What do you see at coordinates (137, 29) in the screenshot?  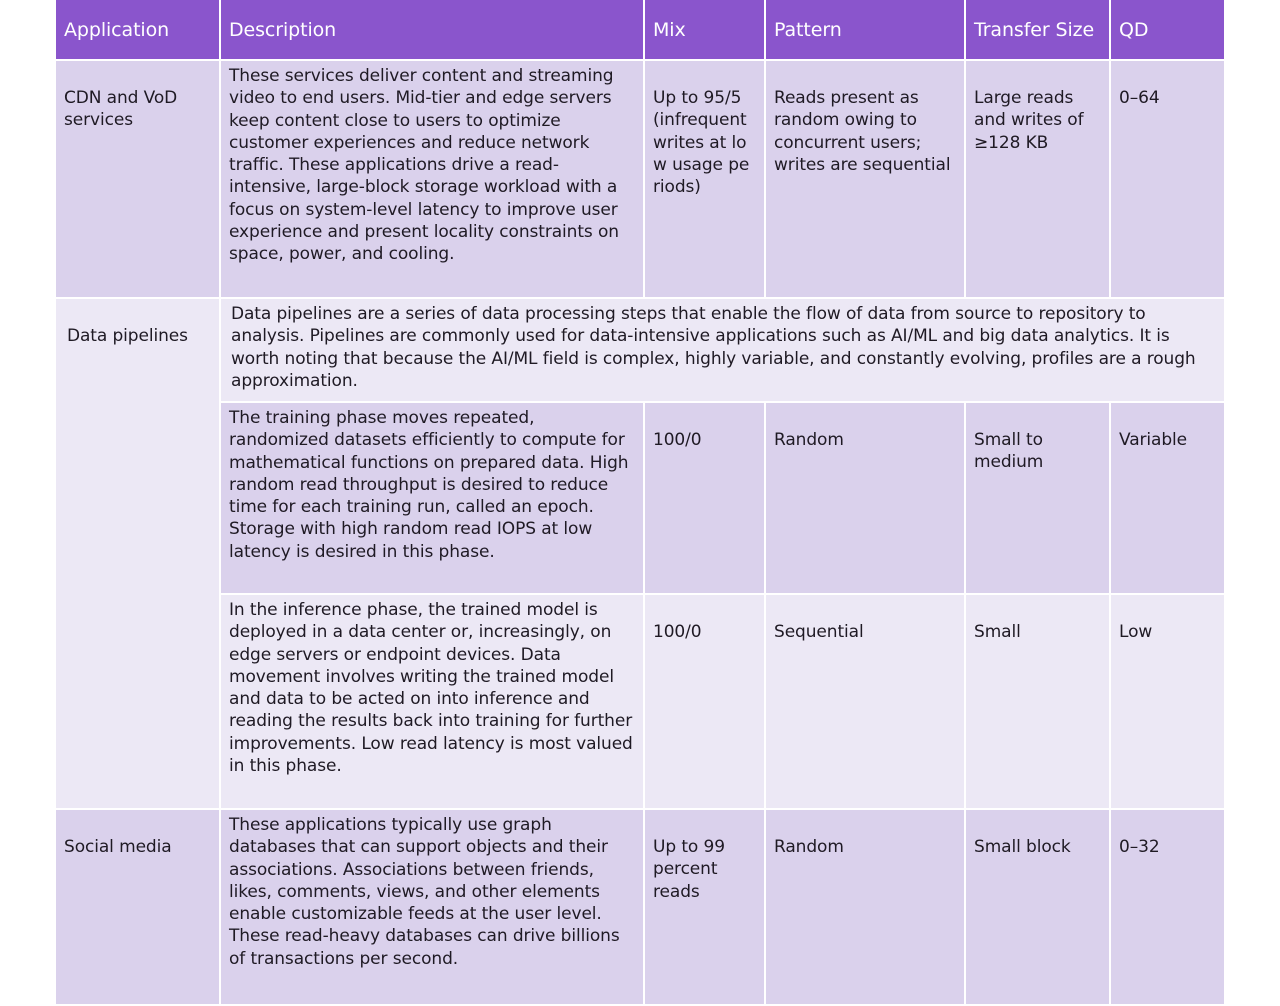 I see `header-application: Application` at bounding box center [137, 29].